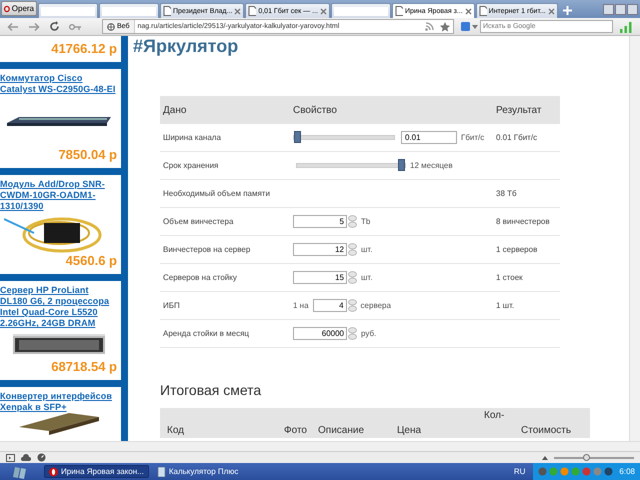 The image size is (640, 480). What do you see at coordinates (475, 26) in the screenshot?
I see `caret-icon` at bounding box center [475, 26].